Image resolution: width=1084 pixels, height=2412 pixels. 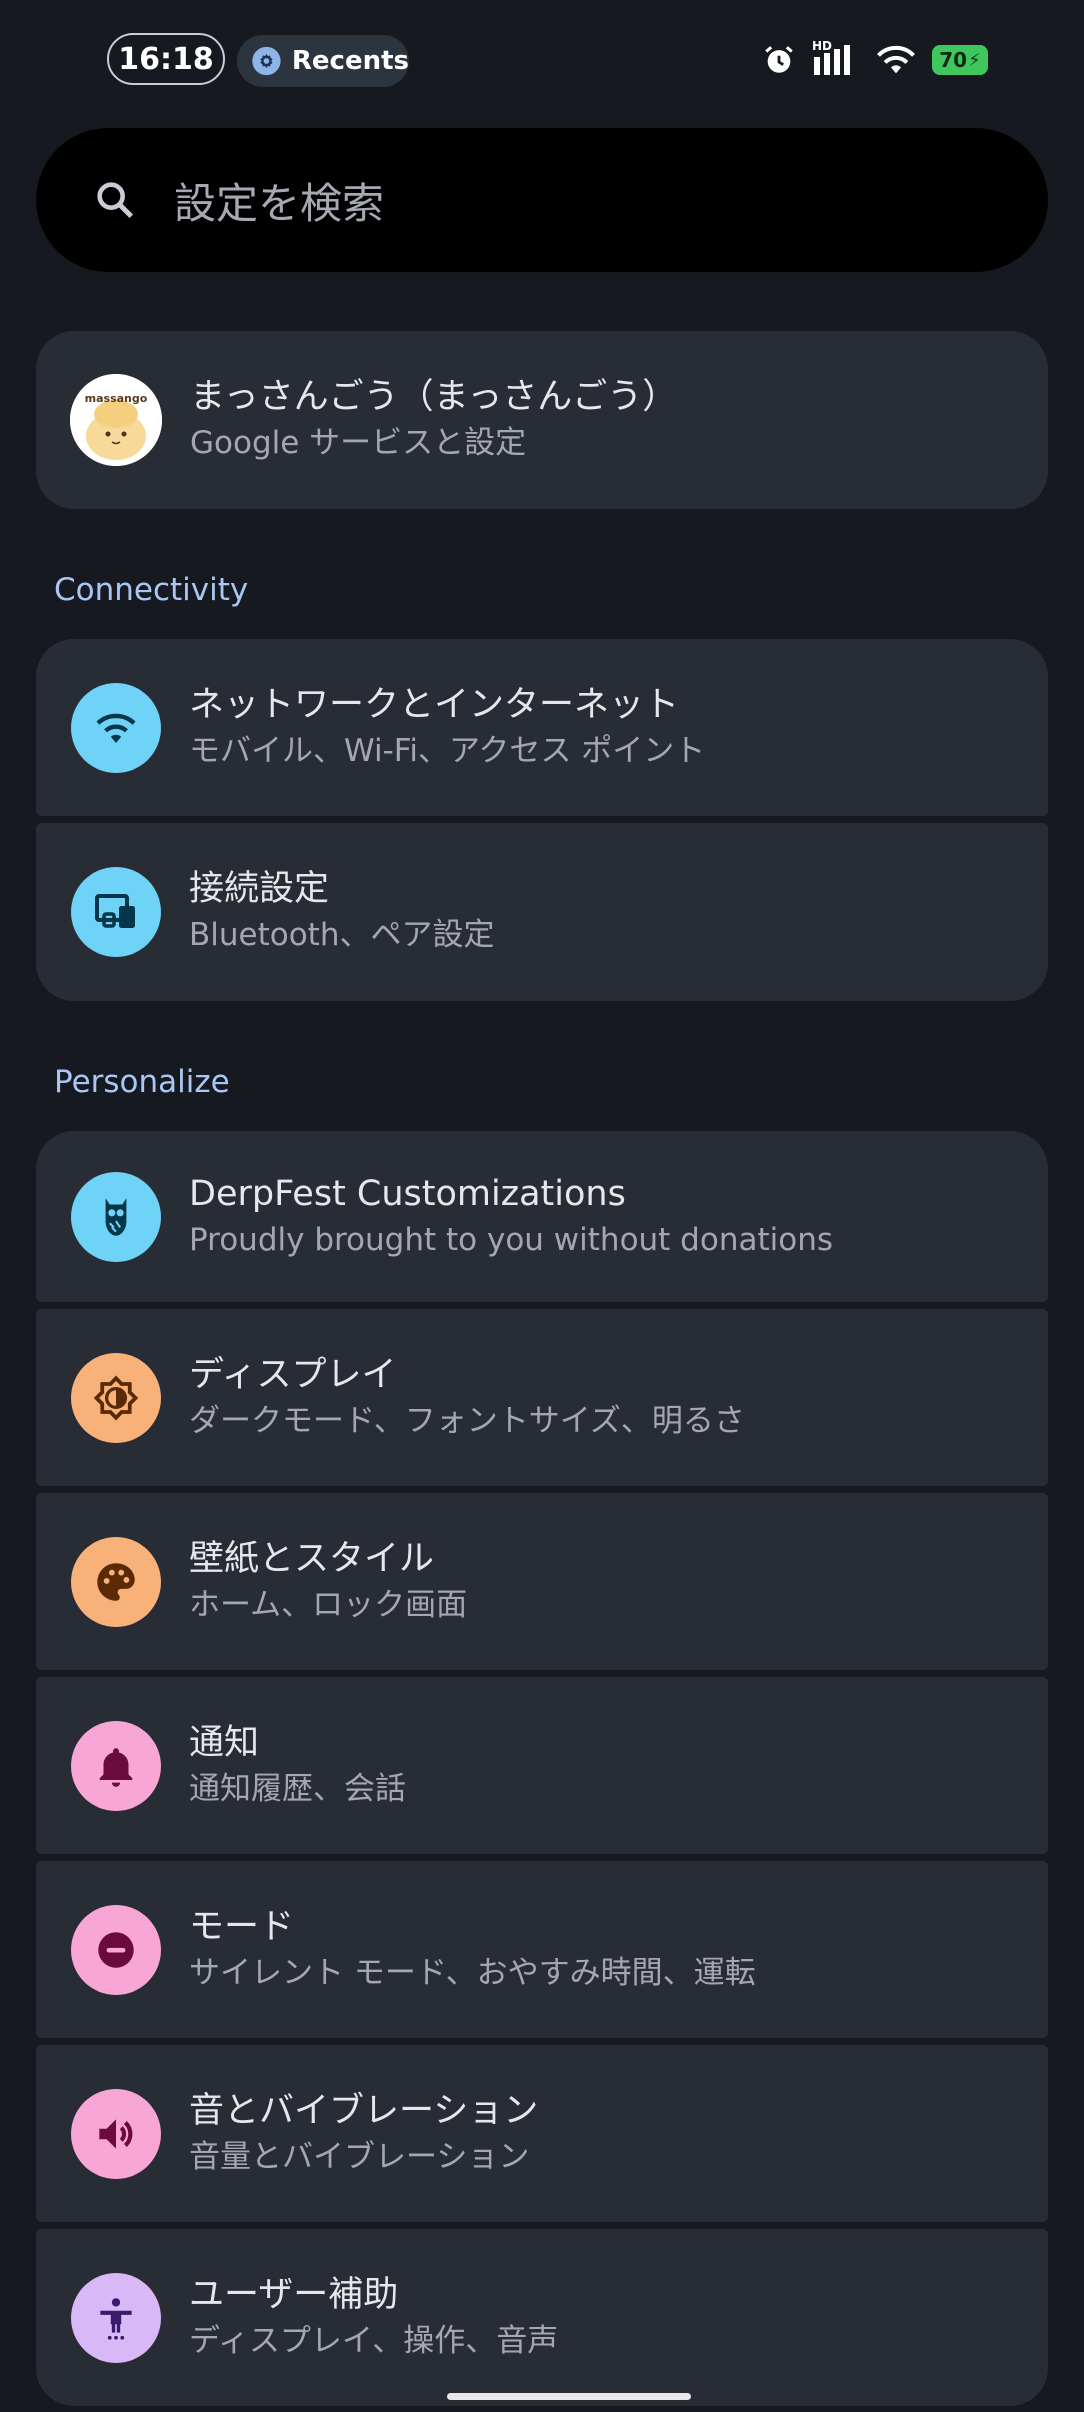 I want to click on item-subtitle: ホーム、ロック画面, so click(x=328, y=1604).